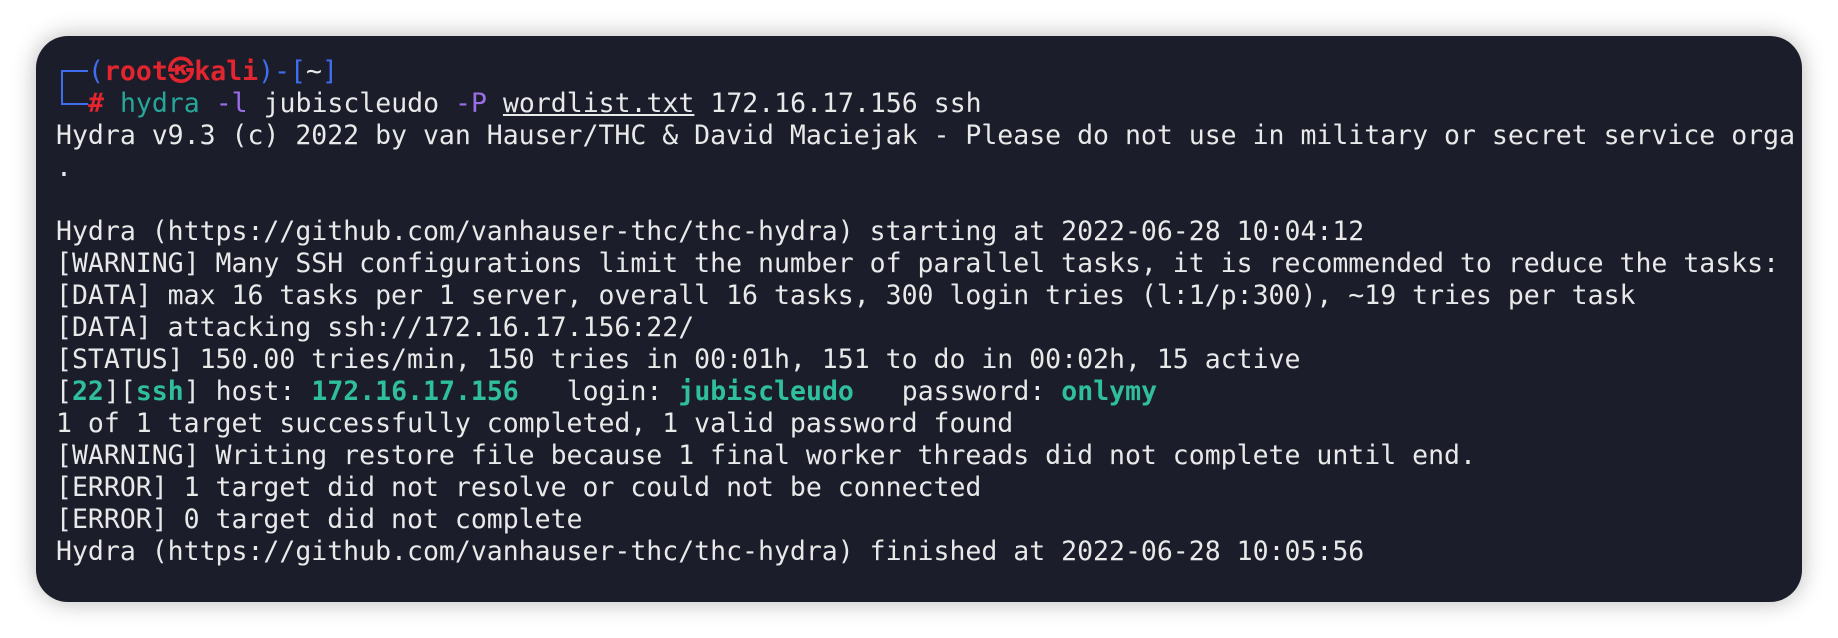 This screenshot has height=638, width=1838. Describe the element at coordinates (135, 71) in the screenshot. I see `prompt-user: root` at that location.